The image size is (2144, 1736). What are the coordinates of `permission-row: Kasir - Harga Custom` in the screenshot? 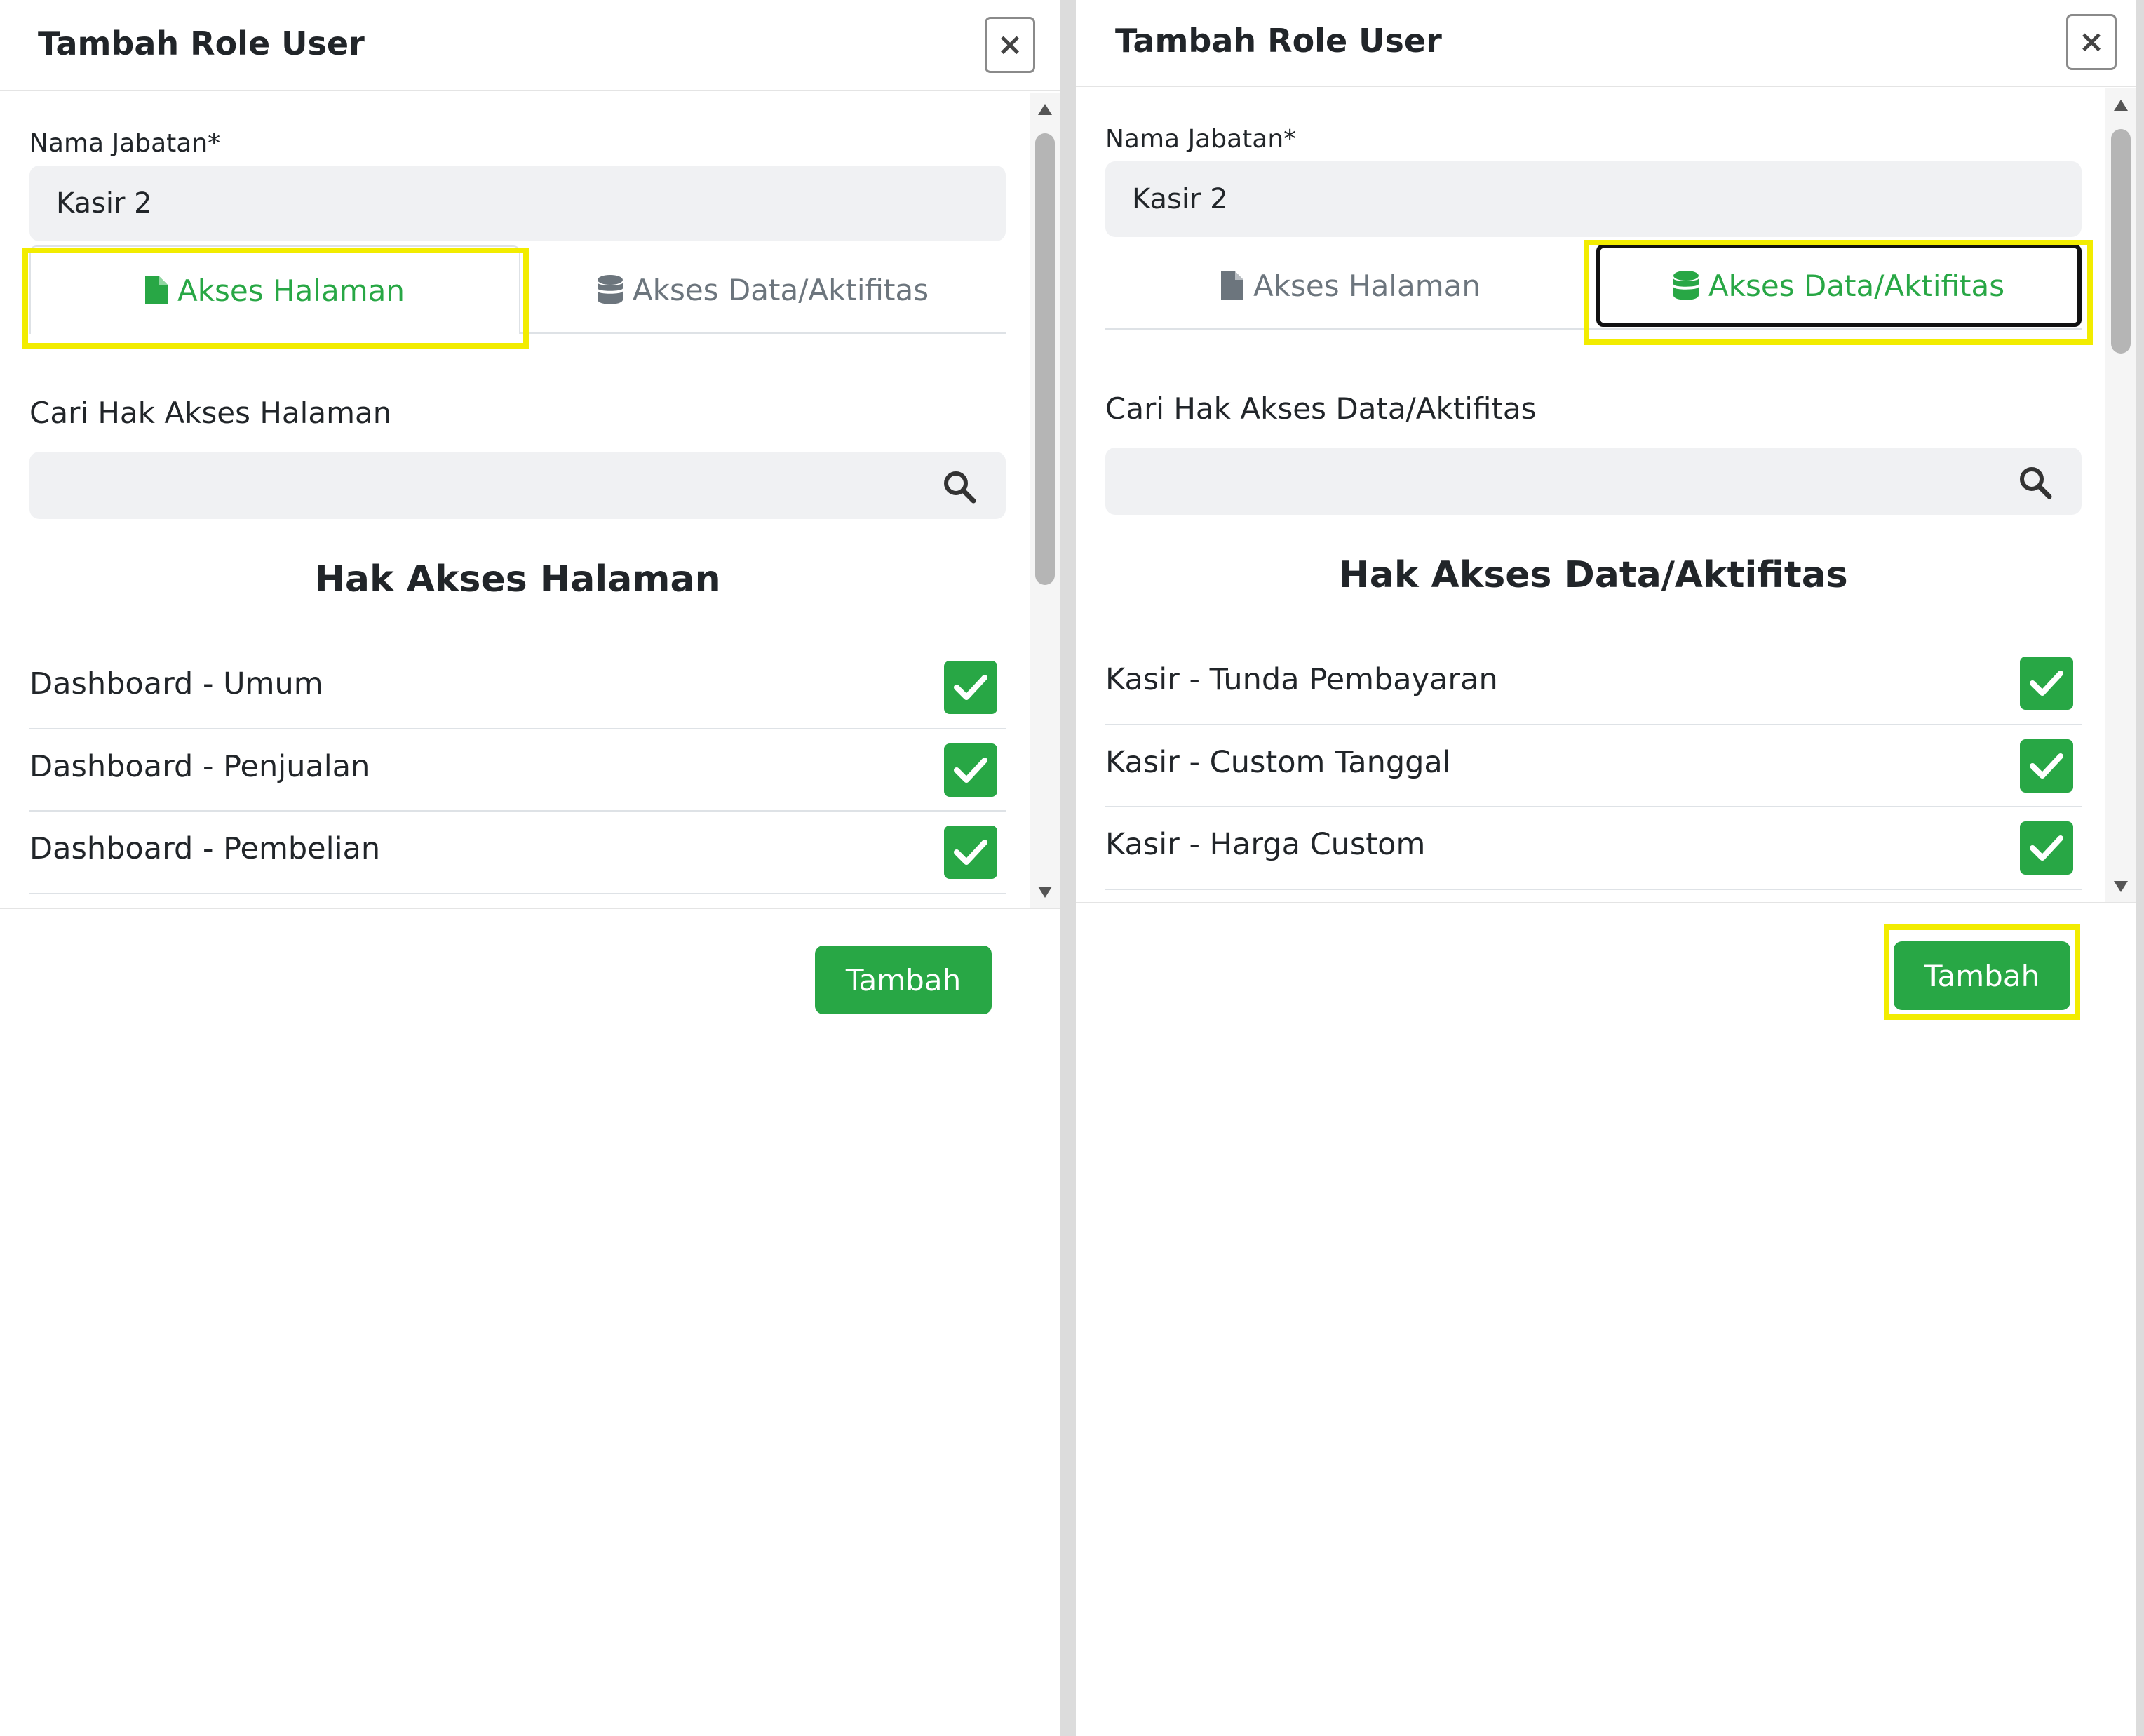 It's located at (1593, 848).